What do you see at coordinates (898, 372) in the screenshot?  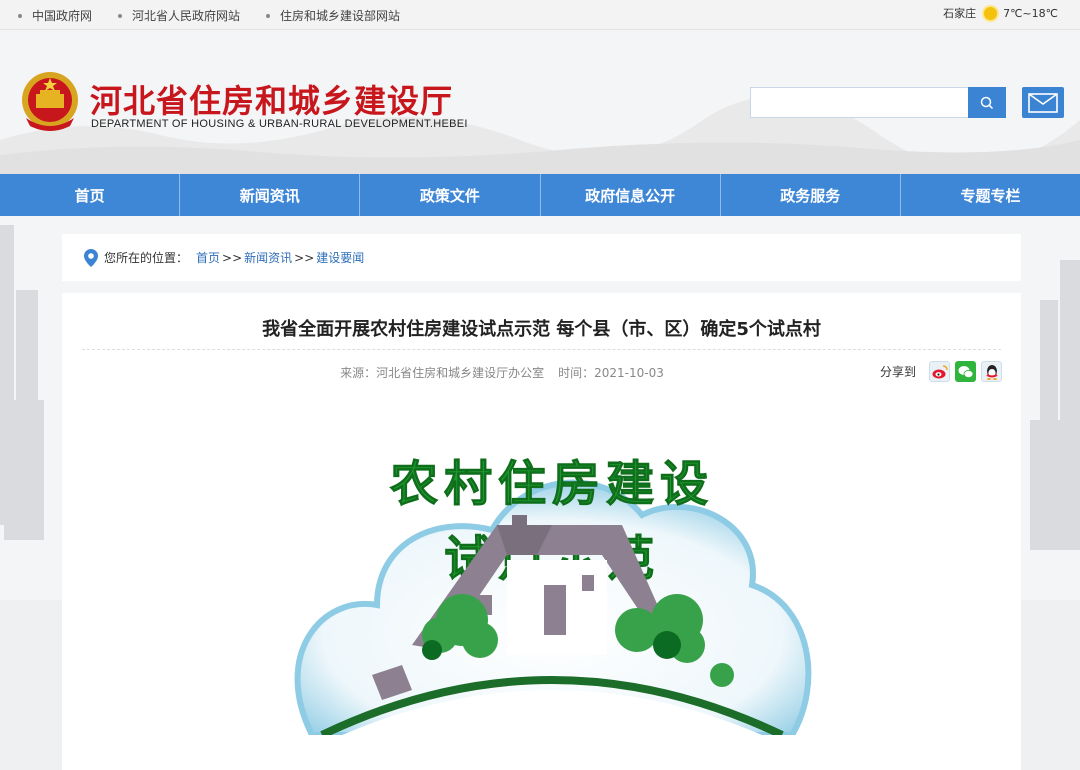 I see `share-label: 分享到` at bounding box center [898, 372].